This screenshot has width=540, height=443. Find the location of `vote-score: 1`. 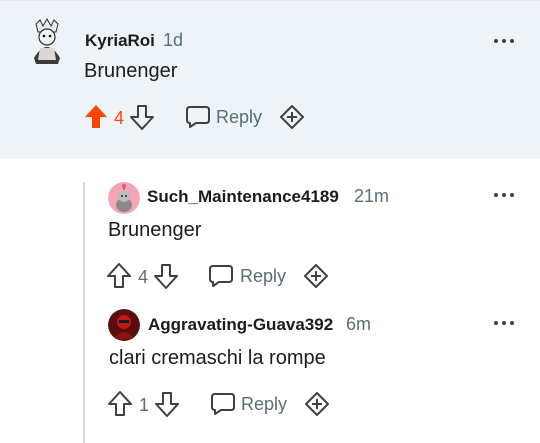

vote-score: 1 is located at coordinates (144, 405).